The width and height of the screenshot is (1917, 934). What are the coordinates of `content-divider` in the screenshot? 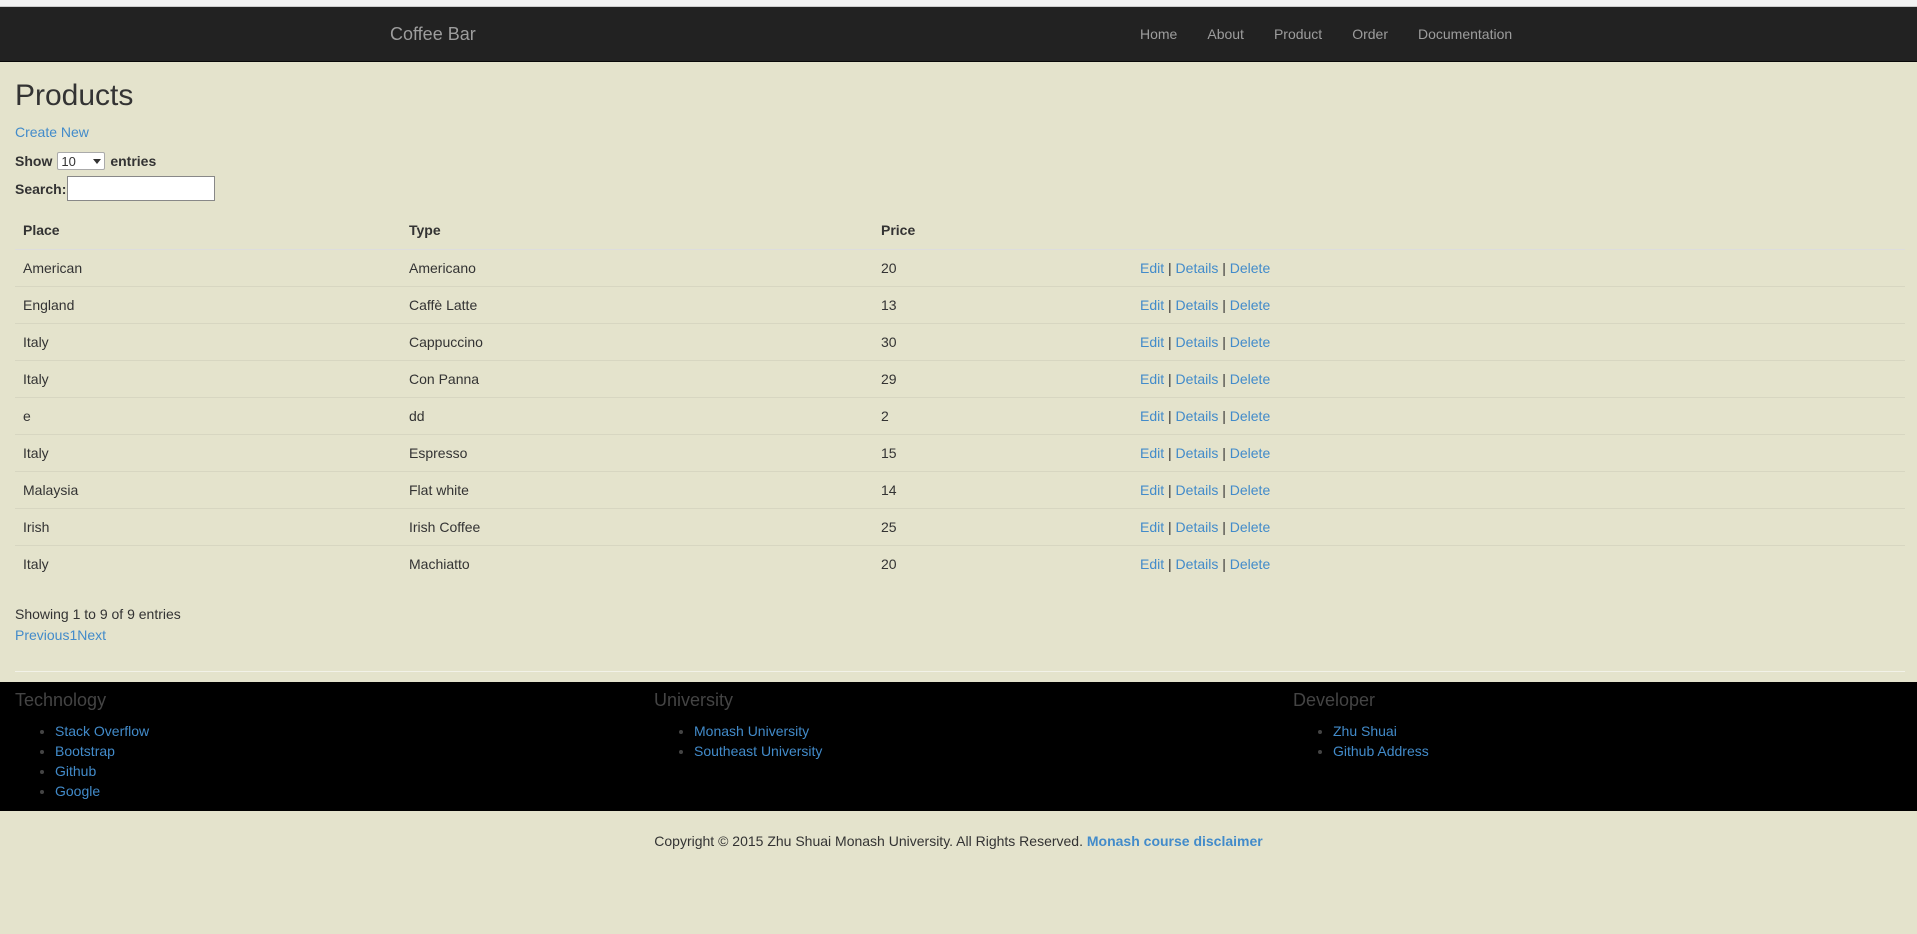 It's located at (960, 671).